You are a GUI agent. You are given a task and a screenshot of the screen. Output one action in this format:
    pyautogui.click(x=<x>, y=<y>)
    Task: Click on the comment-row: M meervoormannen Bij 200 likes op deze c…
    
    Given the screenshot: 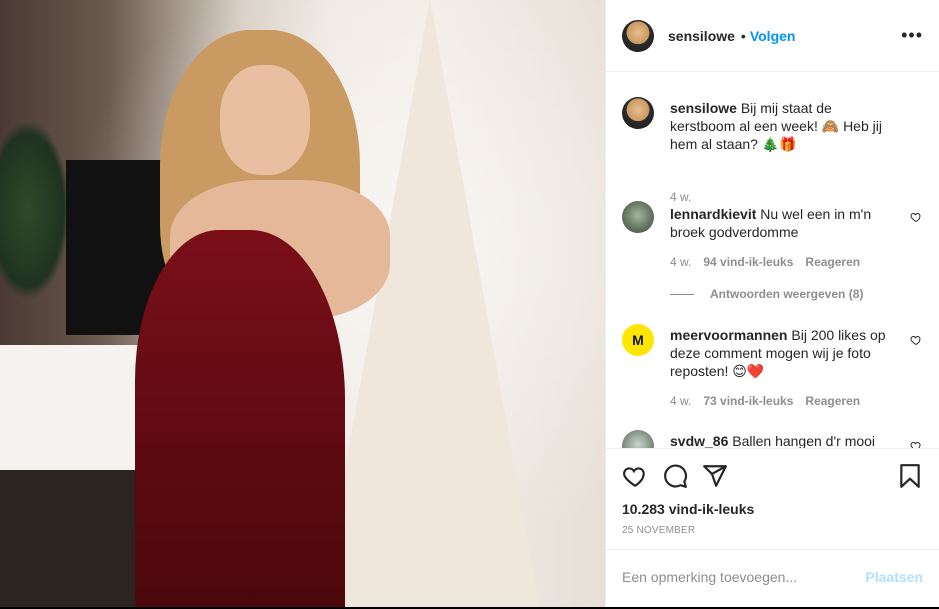 What is the action you would take?
    pyautogui.click(x=772, y=369)
    